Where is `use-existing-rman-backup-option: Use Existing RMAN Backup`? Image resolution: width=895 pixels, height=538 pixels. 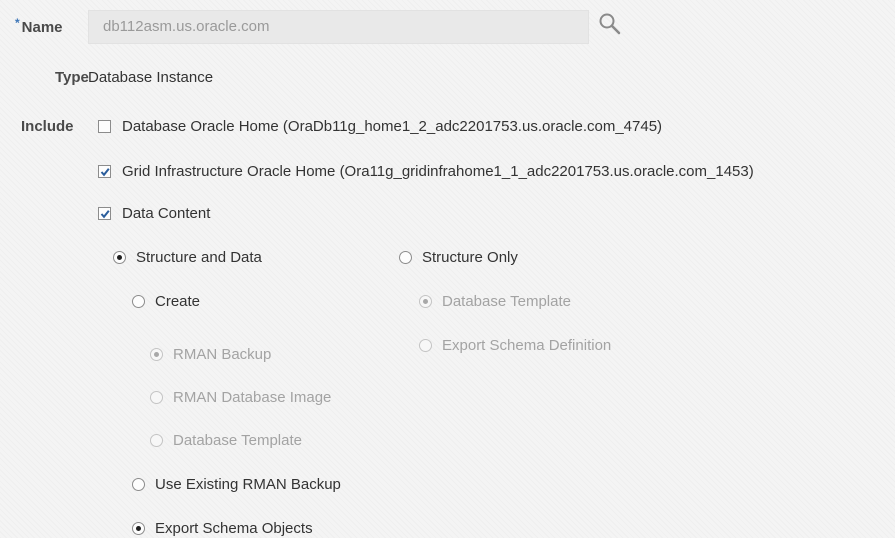
use-existing-rman-backup-option: Use Existing RMAN Backup is located at coordinates (236, 484).